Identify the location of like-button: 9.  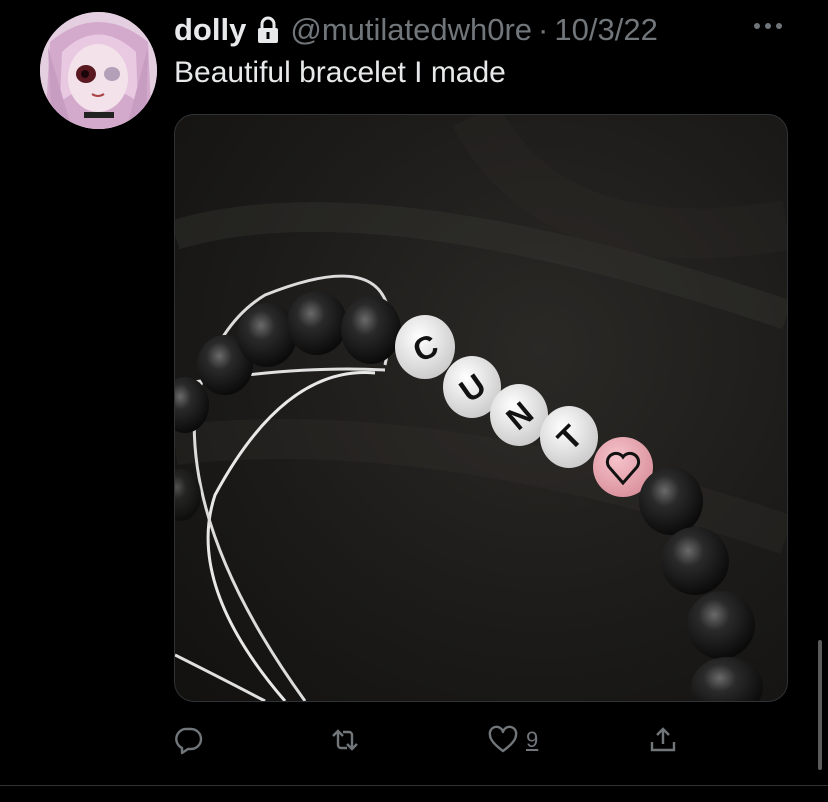
(513, 740).